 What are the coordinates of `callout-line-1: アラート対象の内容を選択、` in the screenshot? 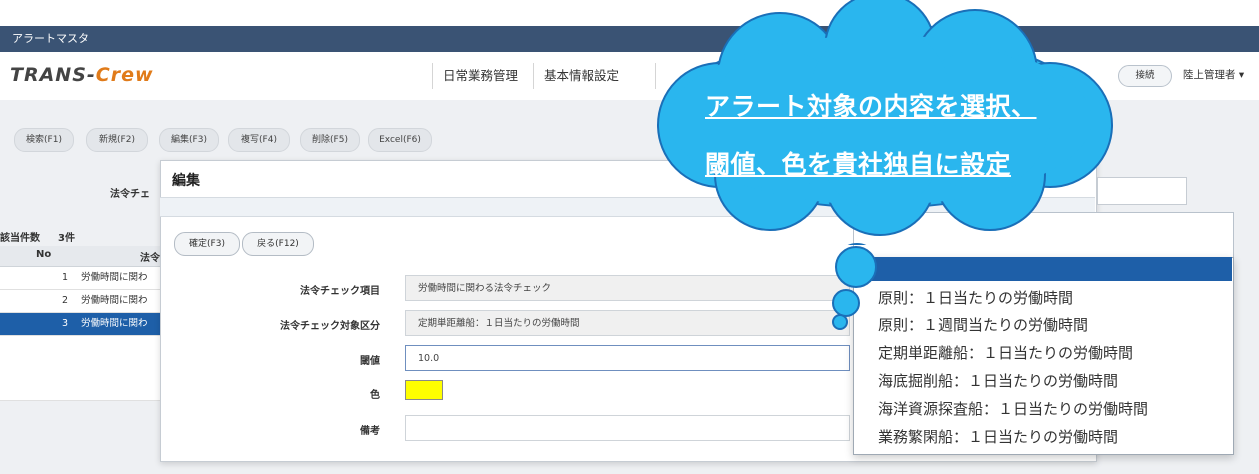 It's located at (871, 106).